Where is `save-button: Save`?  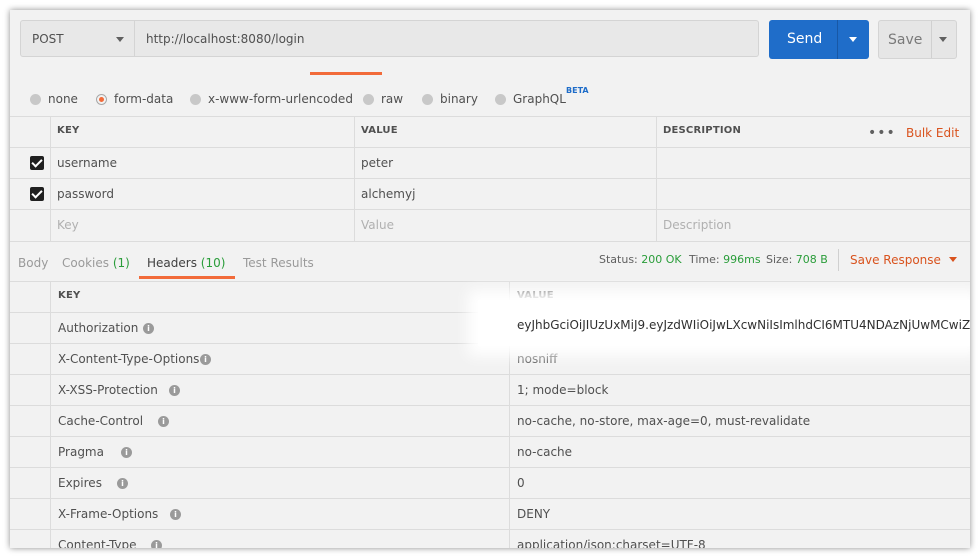
save-button: Save is located at coordinates (917, 39).